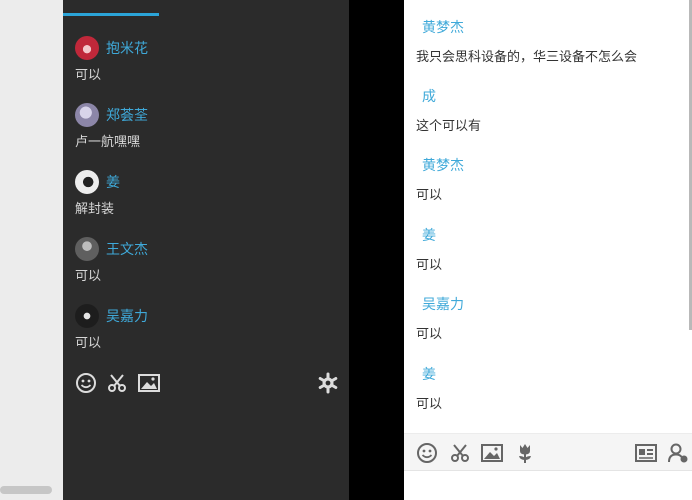  I want to click on sender-name: 郑荟荃, so click(127, 115).